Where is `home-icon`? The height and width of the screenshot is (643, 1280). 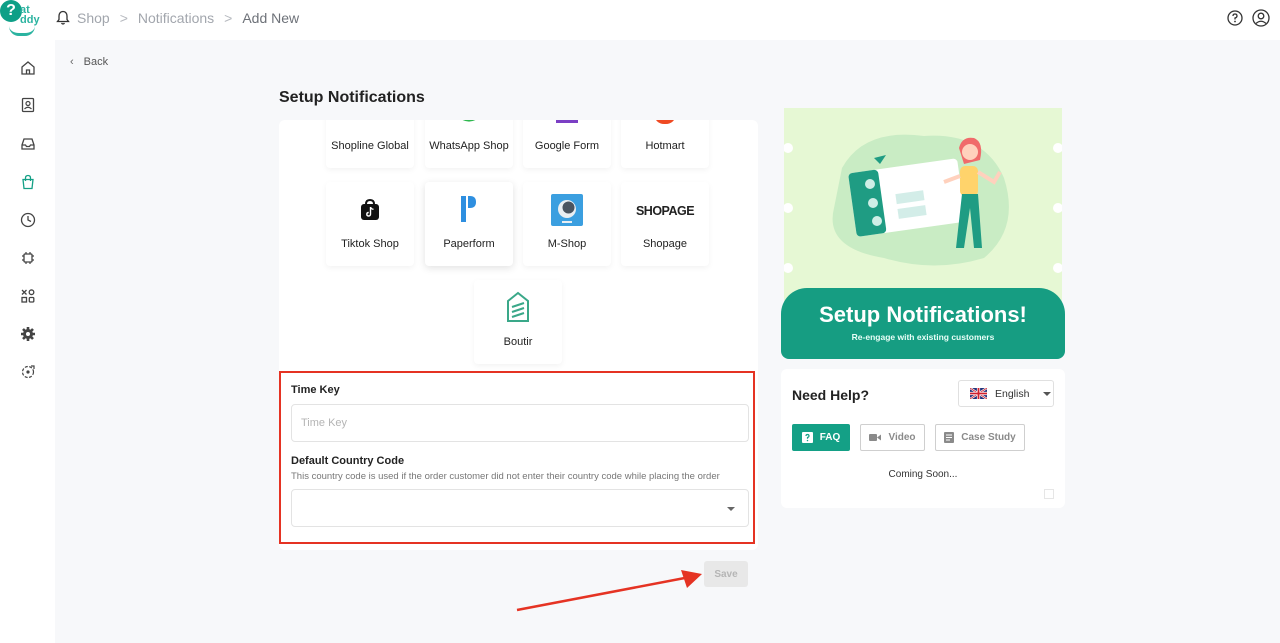 home-icon is located at coordinates (28, 68).